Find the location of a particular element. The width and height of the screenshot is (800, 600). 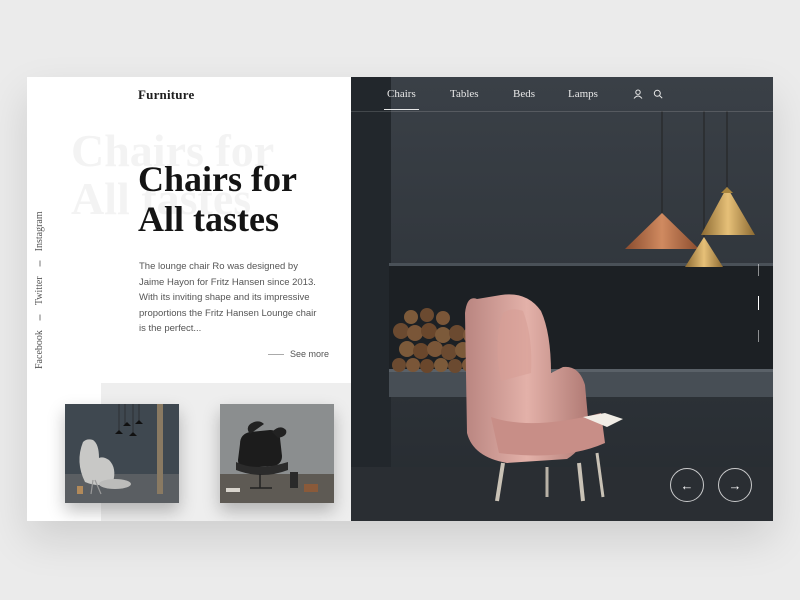

hero-headline: Chairs for All tastes is located at coordinates (217, 199).